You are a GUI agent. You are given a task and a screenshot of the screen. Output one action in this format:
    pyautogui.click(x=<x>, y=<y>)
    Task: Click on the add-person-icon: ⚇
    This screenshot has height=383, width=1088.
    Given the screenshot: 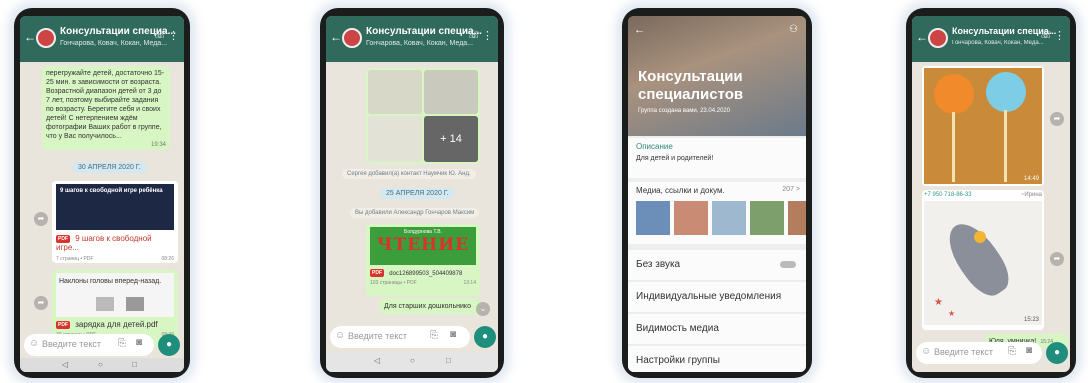 What is the action you would take?
    pyautogui.click(x=793, y=29)
    